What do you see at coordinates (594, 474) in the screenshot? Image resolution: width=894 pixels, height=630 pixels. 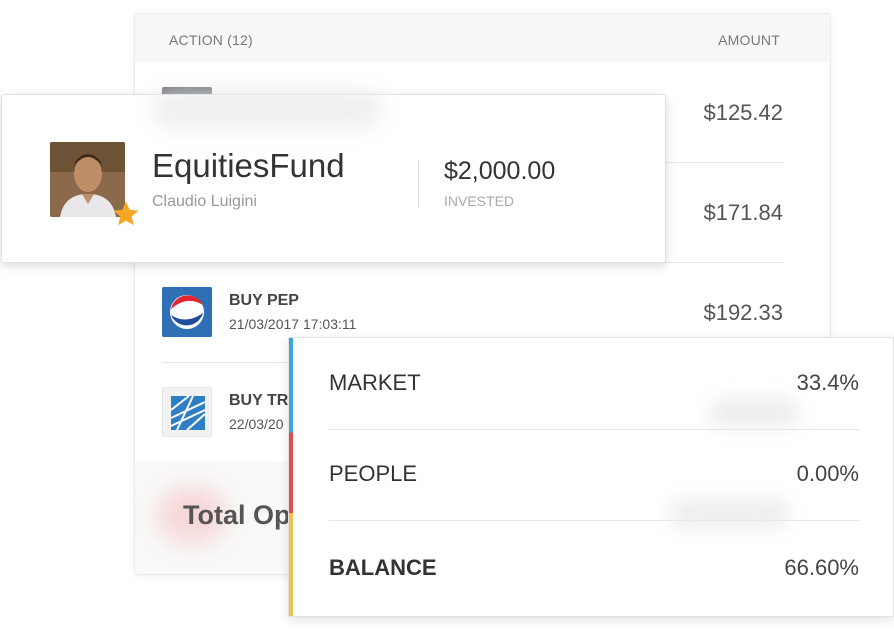 I see `allocation-row-people: PEOPLE 0.00%` at bounding box center [594, 474].